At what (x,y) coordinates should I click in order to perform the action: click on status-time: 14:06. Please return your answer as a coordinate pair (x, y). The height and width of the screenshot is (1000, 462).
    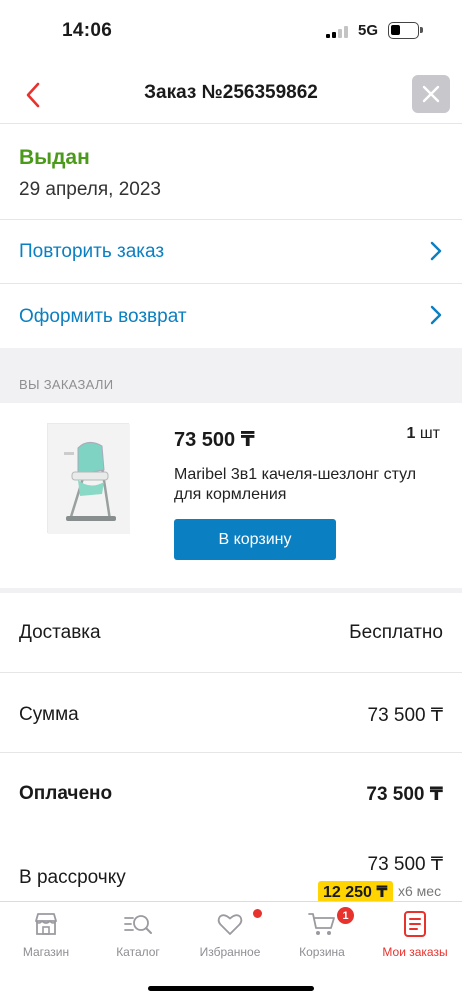
    Looking at the image, I should click on (87, 30).